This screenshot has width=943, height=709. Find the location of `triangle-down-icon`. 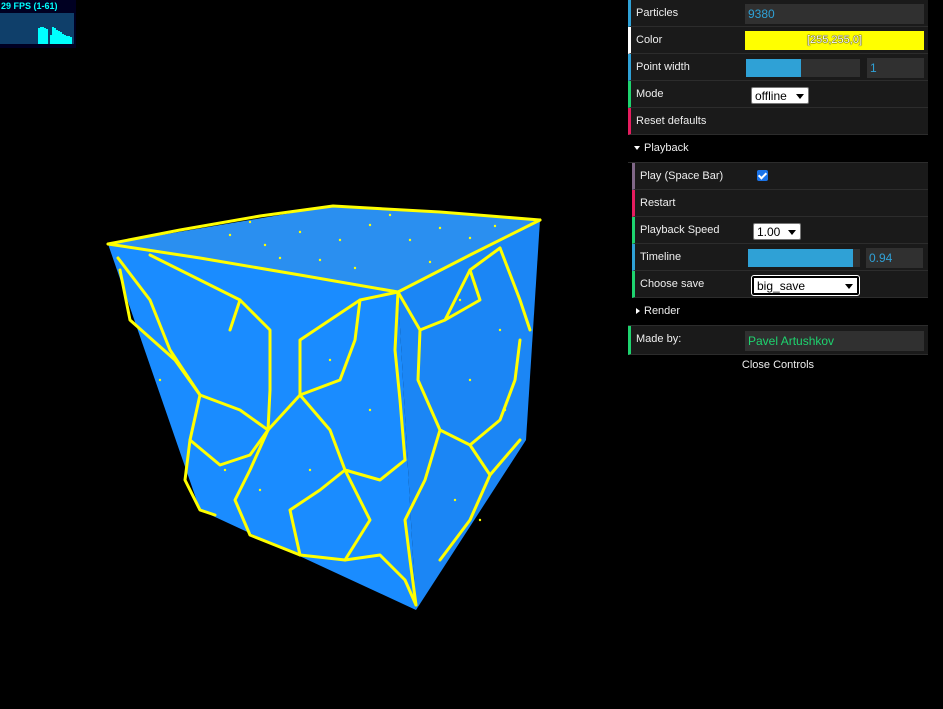

triangle-down-icon is located at coordinates (637, 148).